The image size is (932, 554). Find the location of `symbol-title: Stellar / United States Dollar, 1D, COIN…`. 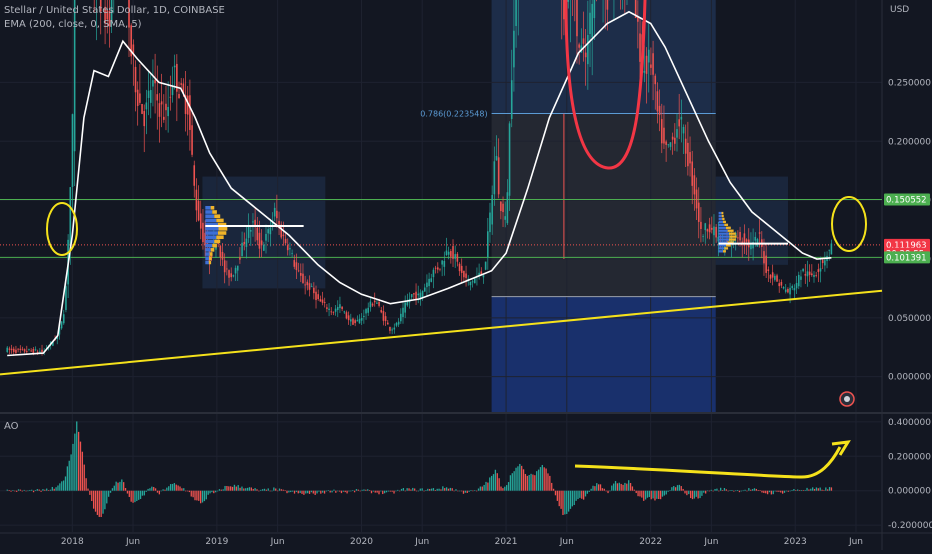

symbol-title: Stellar / United States Dollar, 1D, COIN… is located at coordinates (114, 11).